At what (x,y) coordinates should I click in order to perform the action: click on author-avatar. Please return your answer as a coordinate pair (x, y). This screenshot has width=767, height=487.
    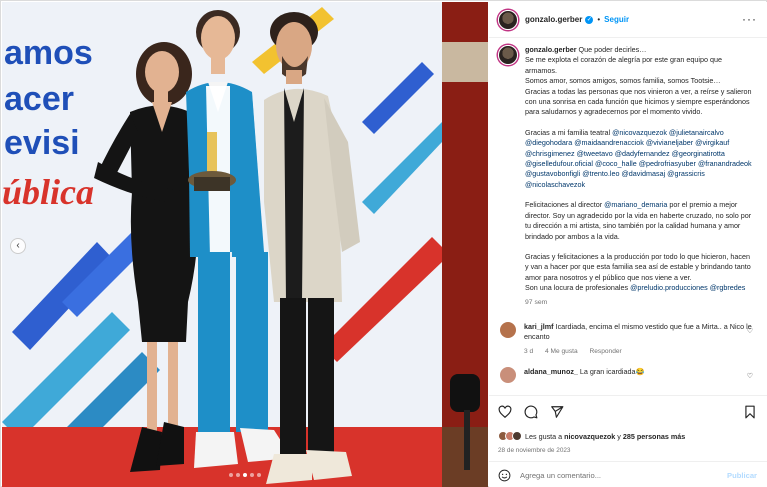
    Looking at the image, I should click on (508, 19).